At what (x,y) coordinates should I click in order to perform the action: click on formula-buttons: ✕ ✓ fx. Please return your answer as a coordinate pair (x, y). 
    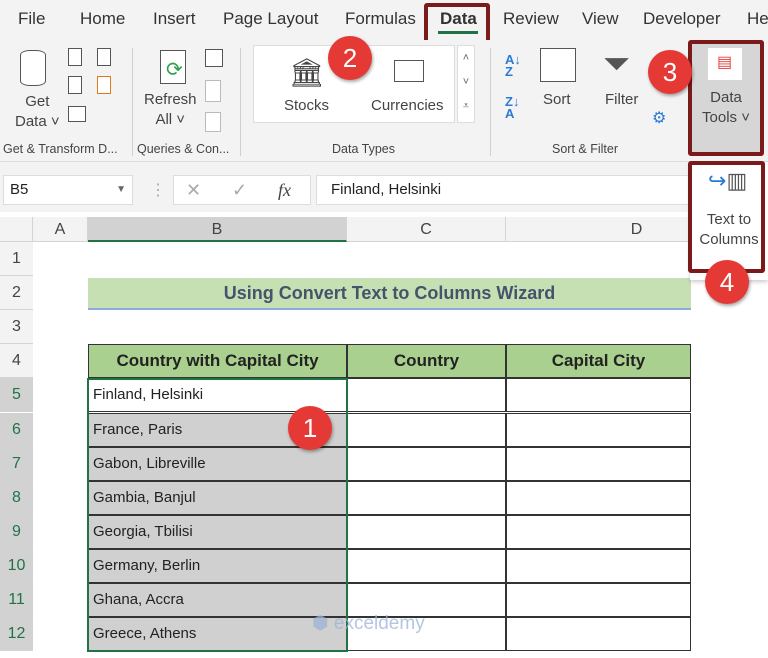
    Looking at the image, I should click on (242, 190).